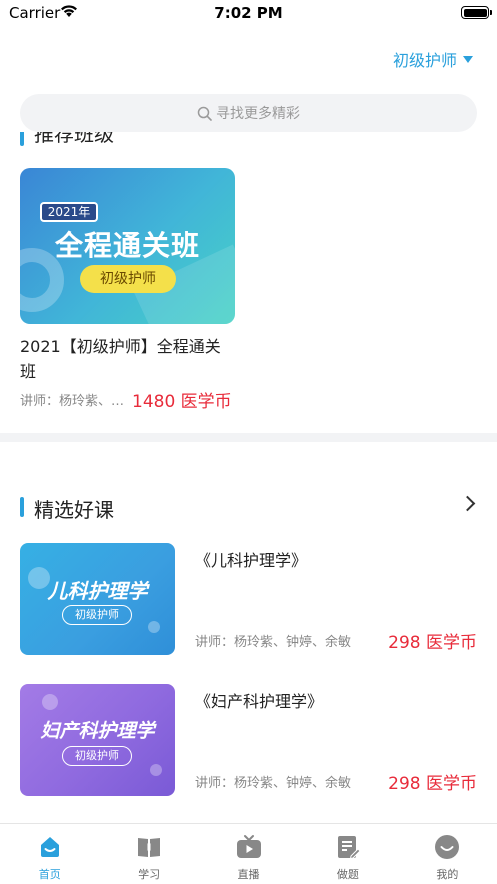  Describe the element at coordinates (248, 437) in the screenshot. I see `section-divider` at that location.